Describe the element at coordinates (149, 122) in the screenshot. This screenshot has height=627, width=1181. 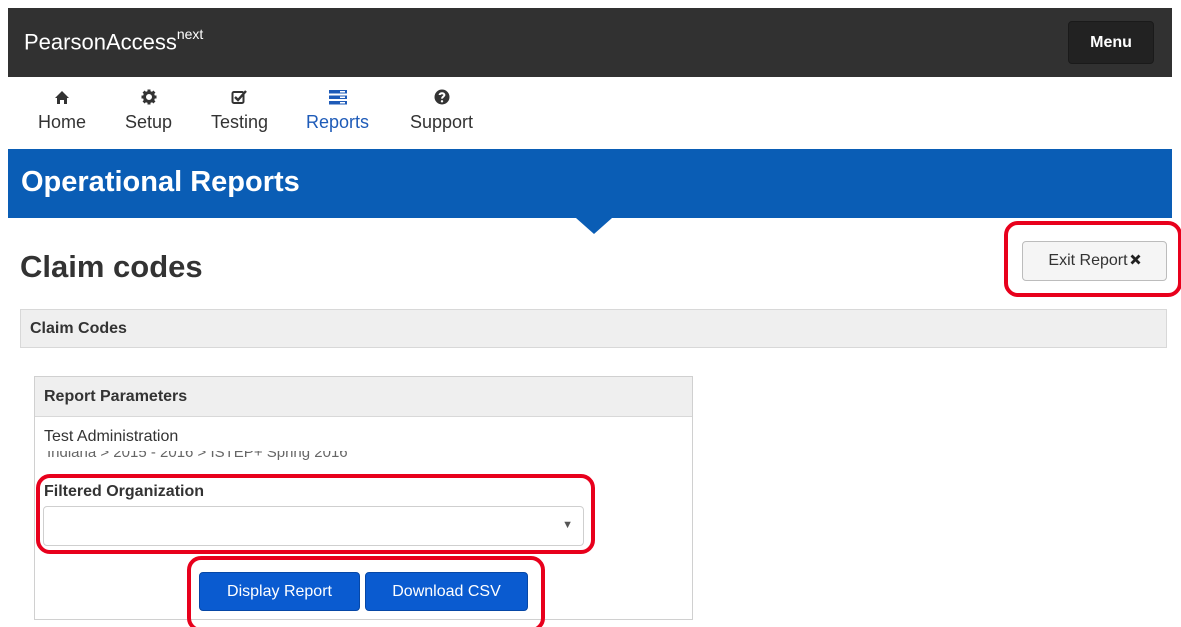
I see `nav-setup-label: Setup` at that location.